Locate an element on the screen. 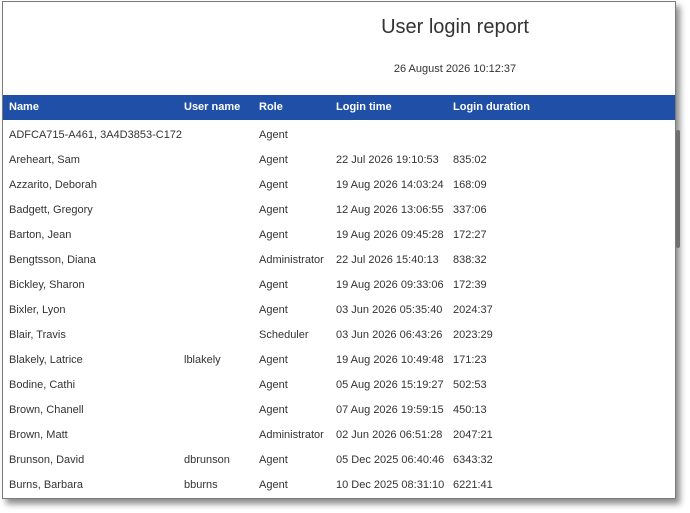 Image resolution: width=690 pixels, height=513 pixels. cell-login-time: 05 Dec 2025 06:40:46 is located at coordinates (390, 460).